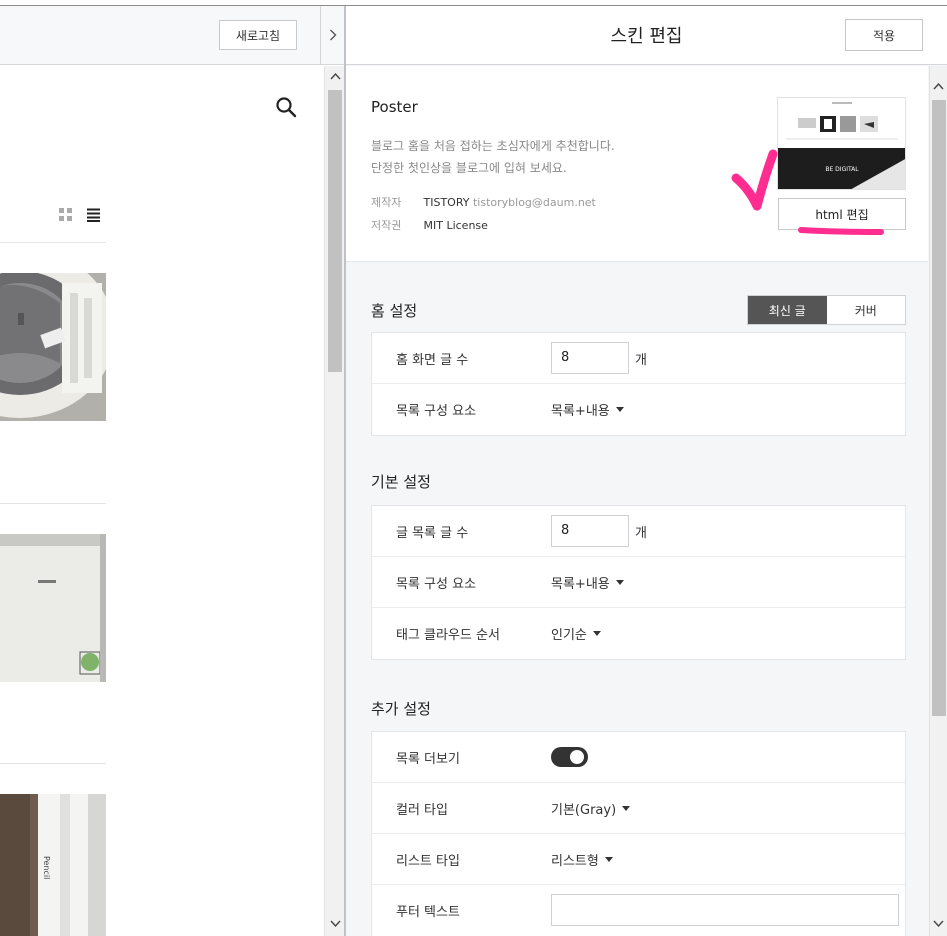  I want to click on tag-cloud-order-dropdown: 인기순, so click(576, 633).